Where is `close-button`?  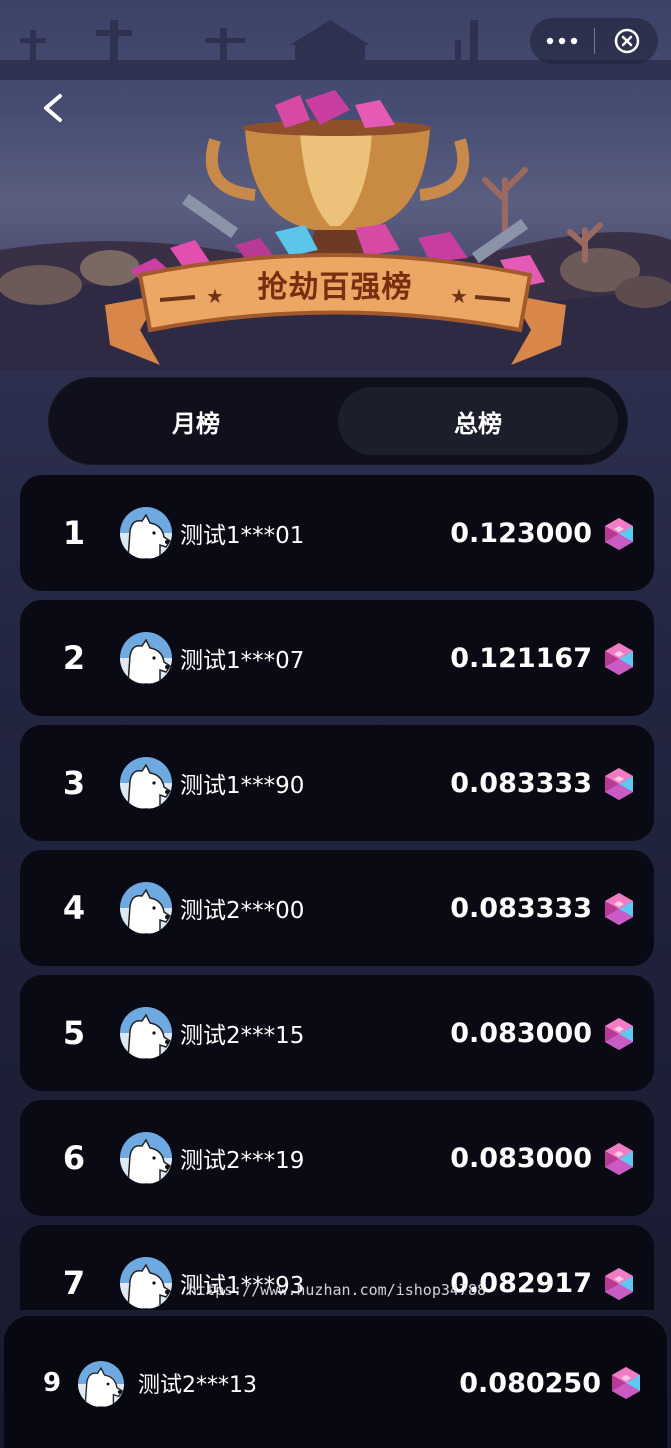 close-button is located at coordinates (626, 41).